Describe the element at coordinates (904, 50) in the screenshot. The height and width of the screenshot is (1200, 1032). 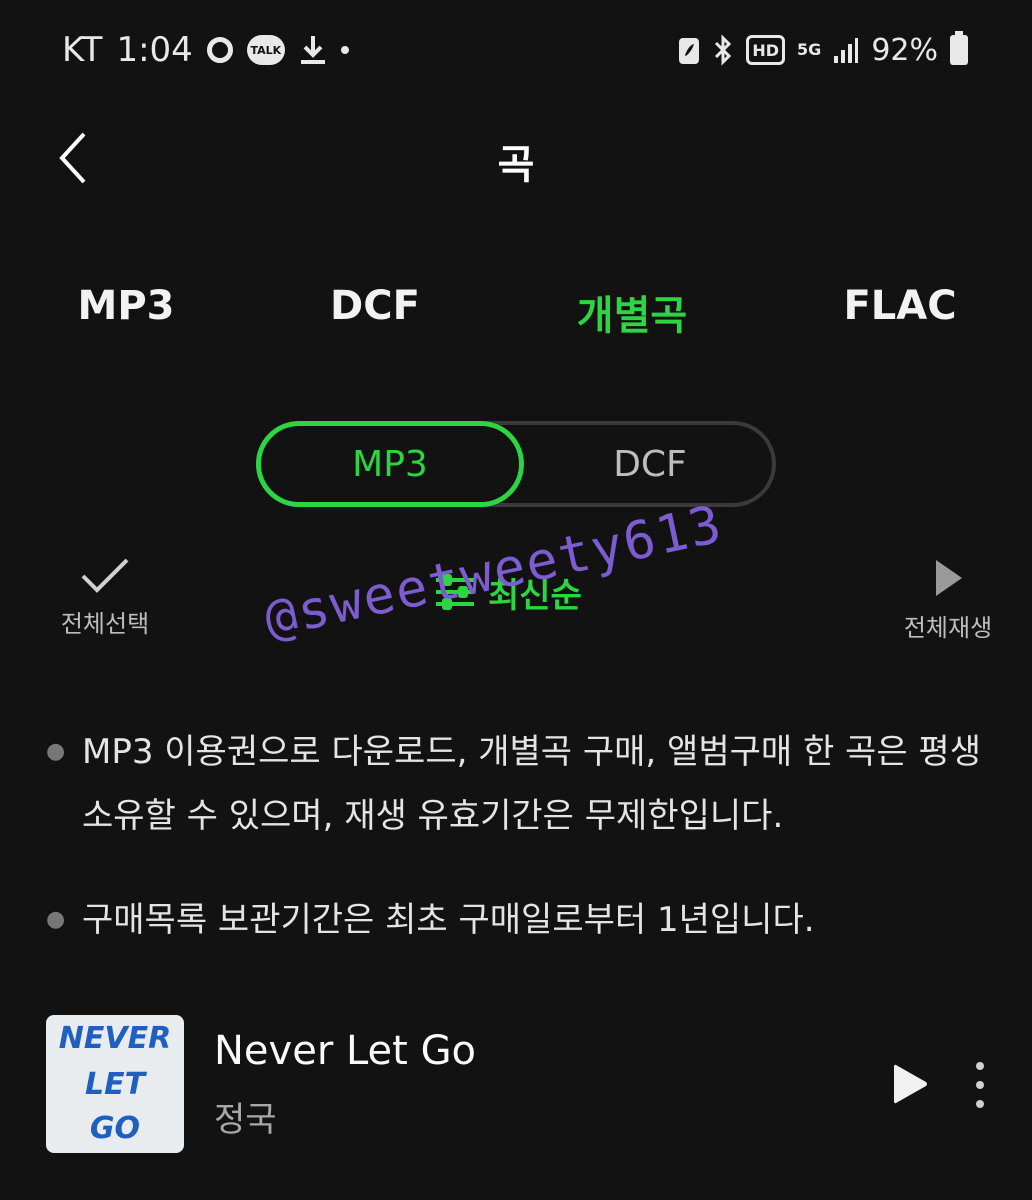
I see `battery-percent: 92%` at that location.